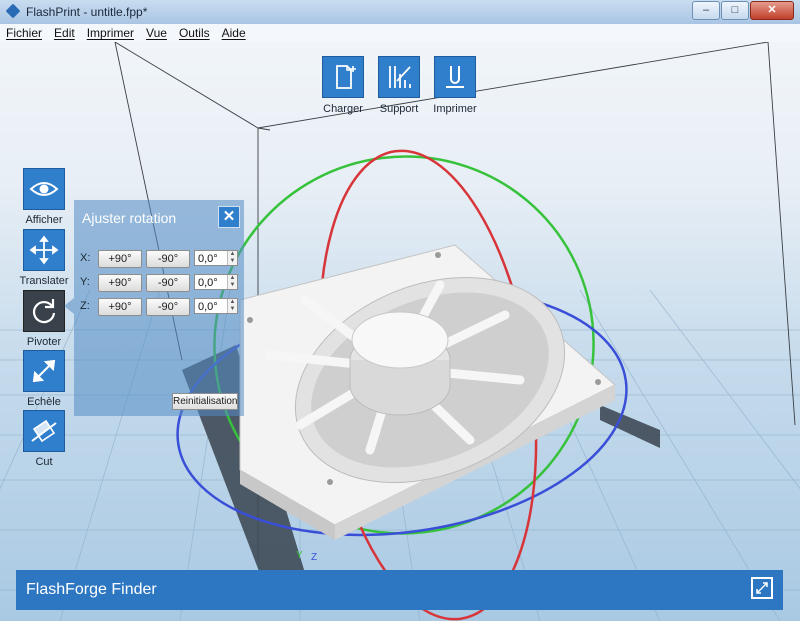 Image resolution: width=800 pixels, height=621 pixels. What do you see at coordinates (44, 189) in the screenshot?
I see `eye-icon` at bounding box center [44, 189].